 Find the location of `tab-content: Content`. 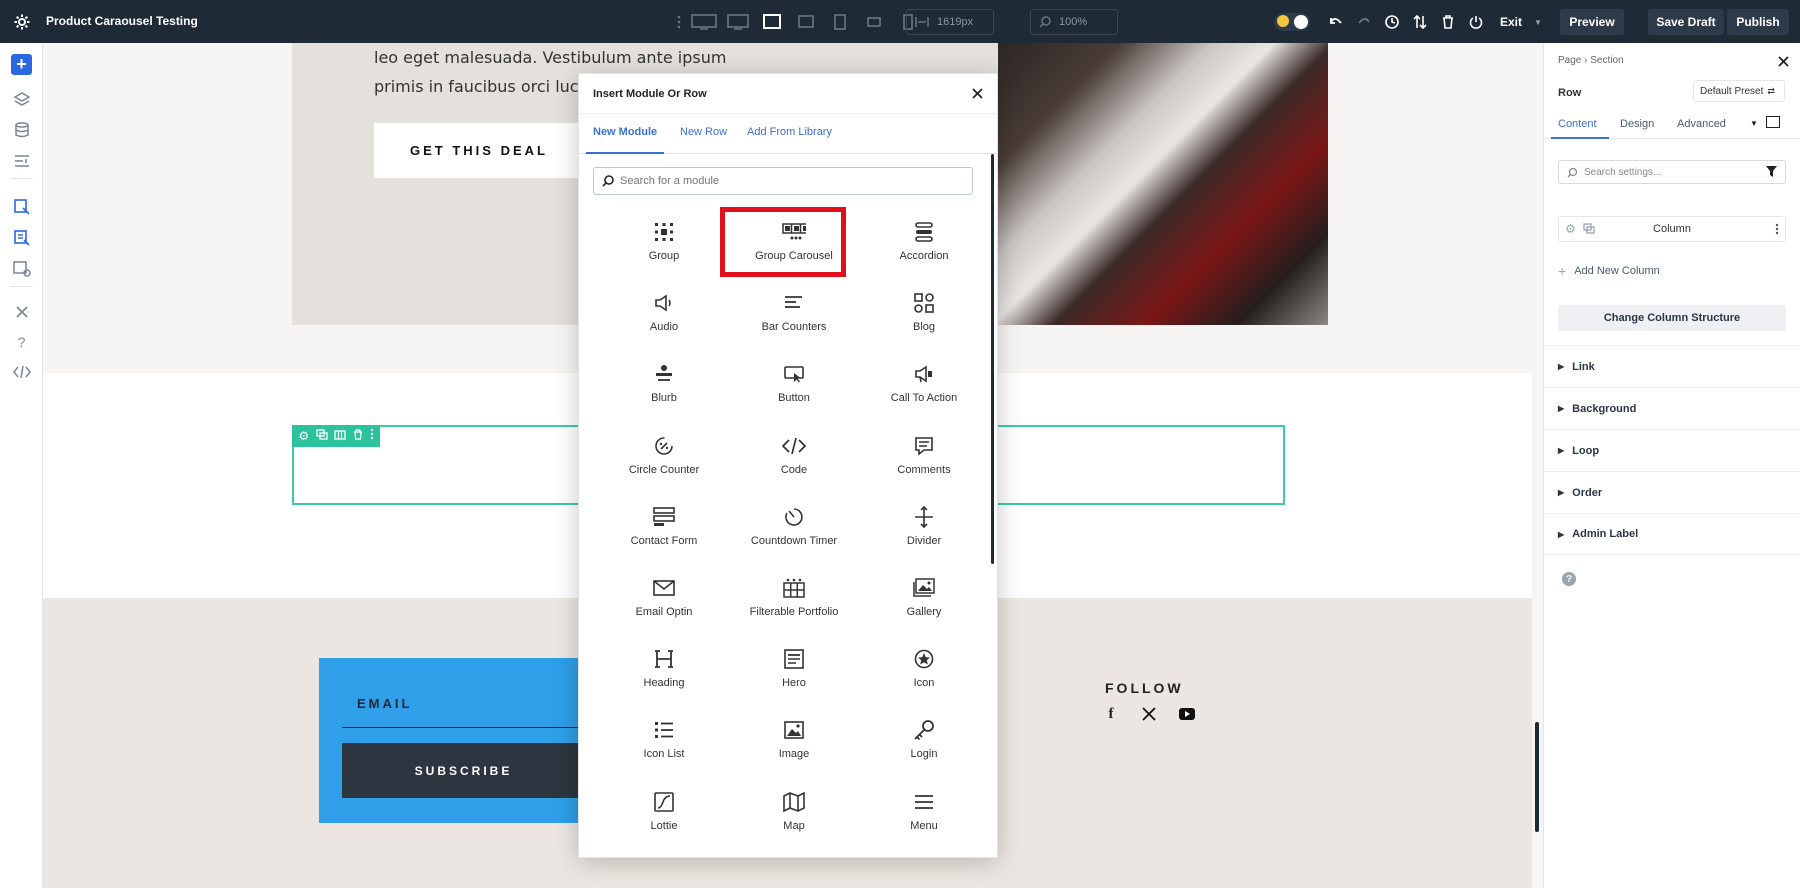

tab-content: Content is located at coordinates (1577, 124).